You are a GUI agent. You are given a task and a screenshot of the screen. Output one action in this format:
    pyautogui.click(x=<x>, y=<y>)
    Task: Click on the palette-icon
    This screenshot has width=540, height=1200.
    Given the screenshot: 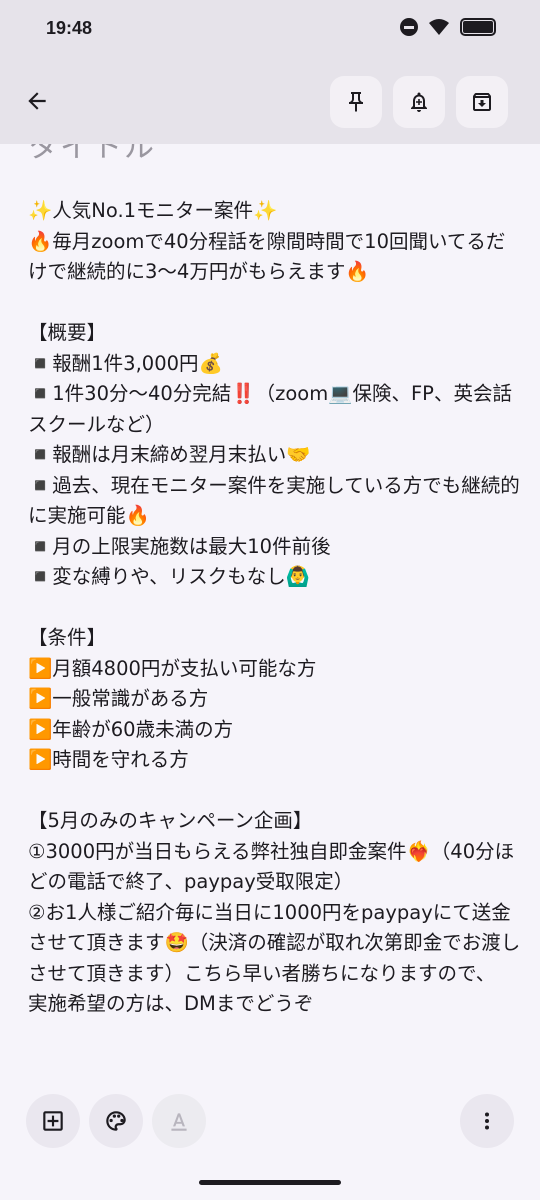 What is the action you would take?
    pyautogui.click(x=116, y=1121)
    